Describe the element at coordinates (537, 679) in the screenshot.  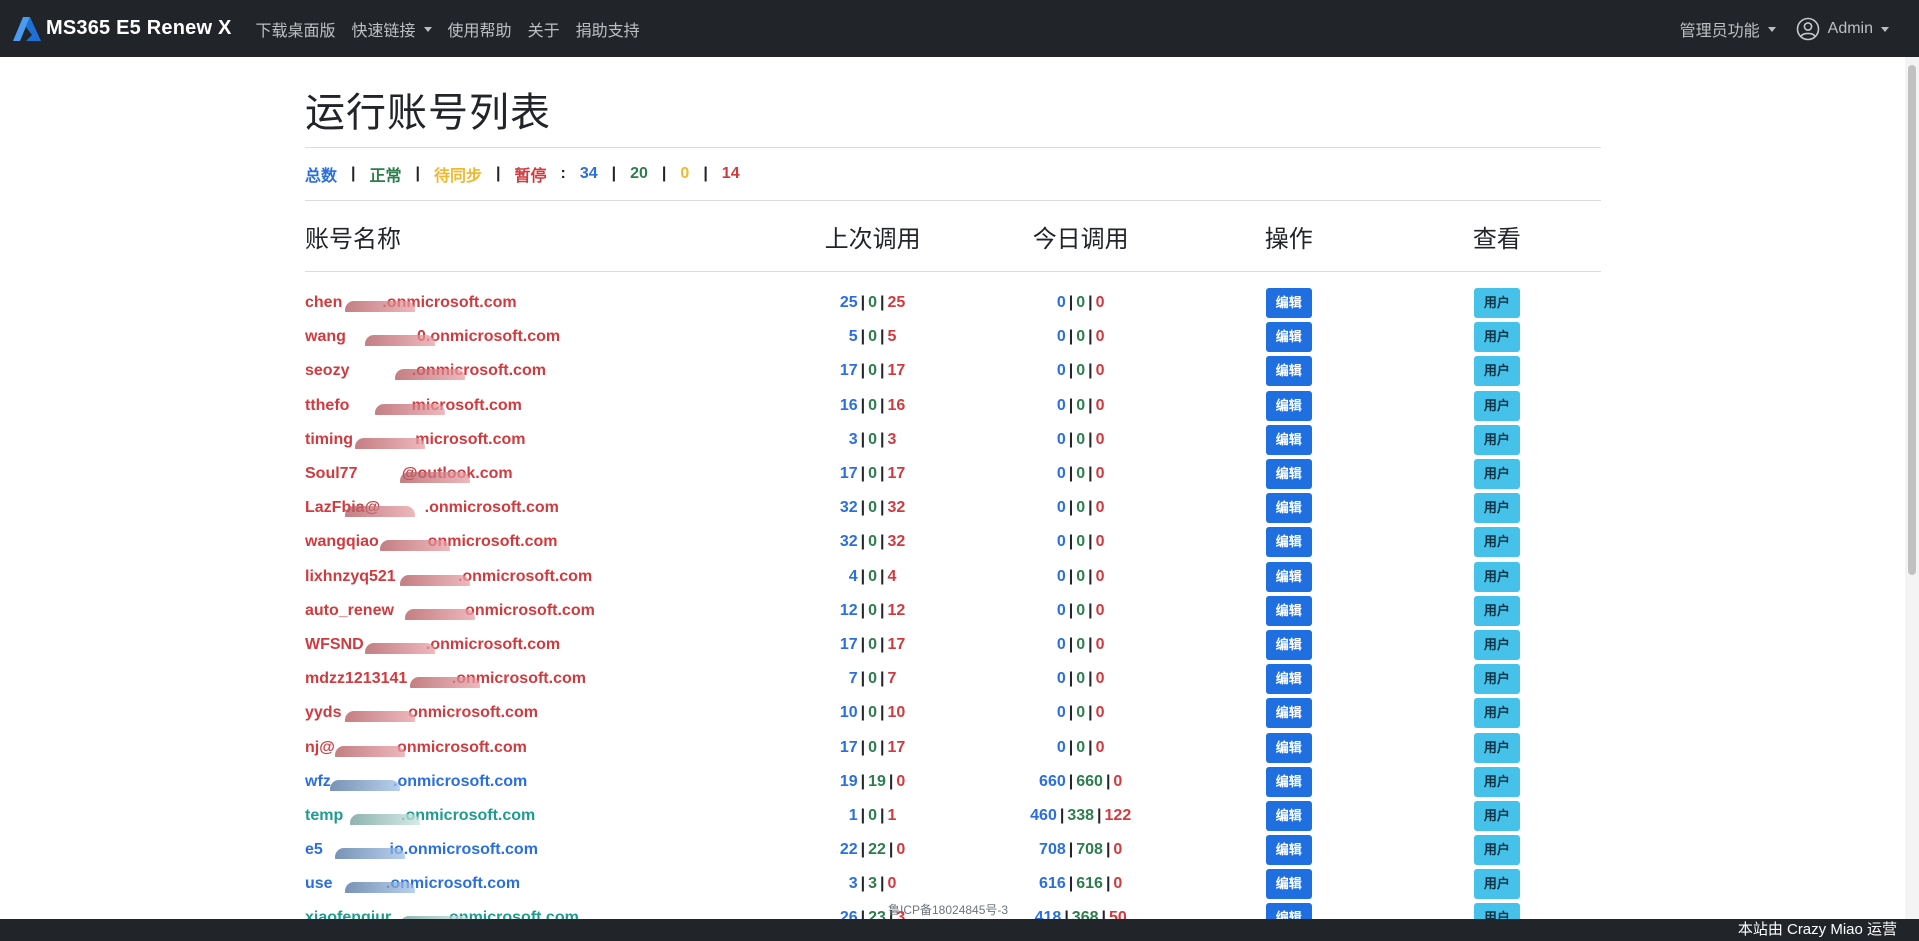
I see `account-name: mdzz1213141 .onmicrosoft.com` at that location.